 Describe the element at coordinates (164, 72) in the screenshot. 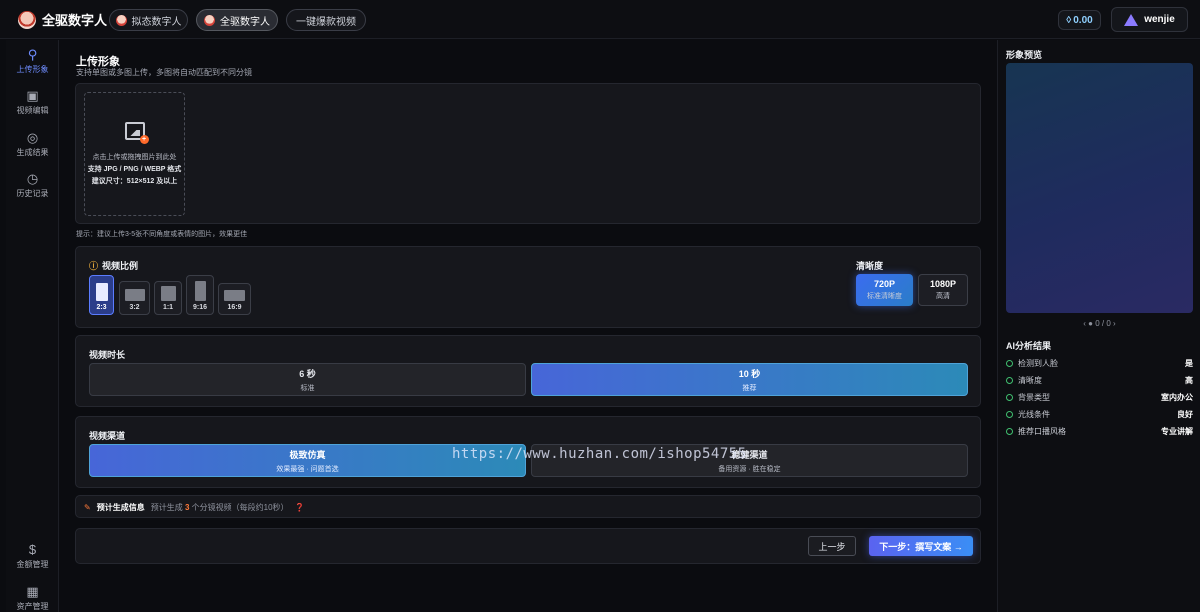

I see `upload-subtitle: 支持单图或多图上传，多图将自动匹配到不同分镜` at that location.